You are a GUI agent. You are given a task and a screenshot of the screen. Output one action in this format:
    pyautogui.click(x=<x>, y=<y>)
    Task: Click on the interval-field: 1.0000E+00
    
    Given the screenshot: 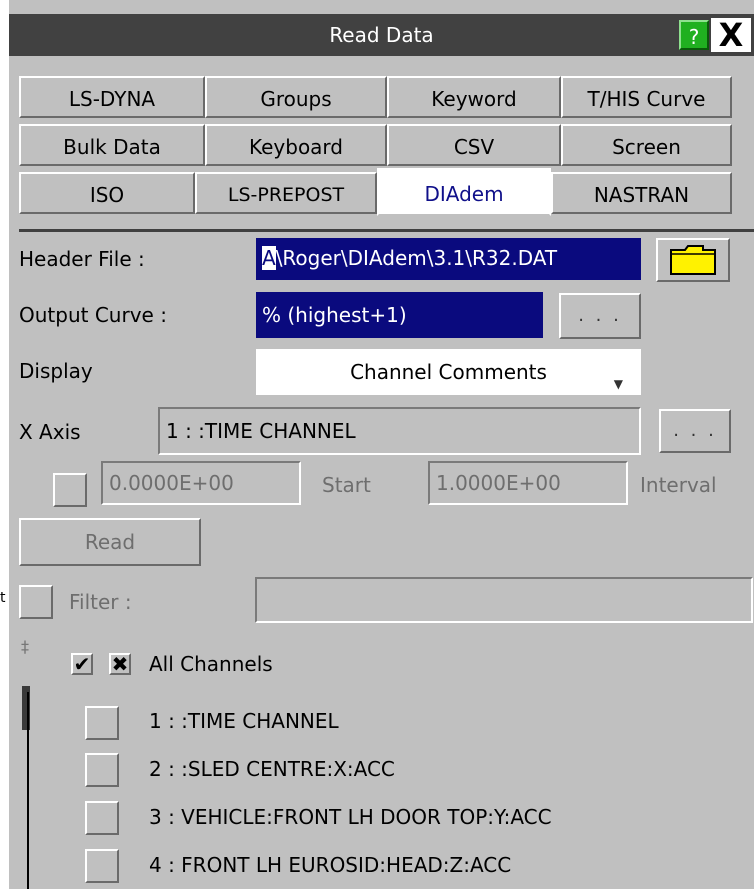 What is the action you would take?
    pyautogui.click(x=528, y=483)
    